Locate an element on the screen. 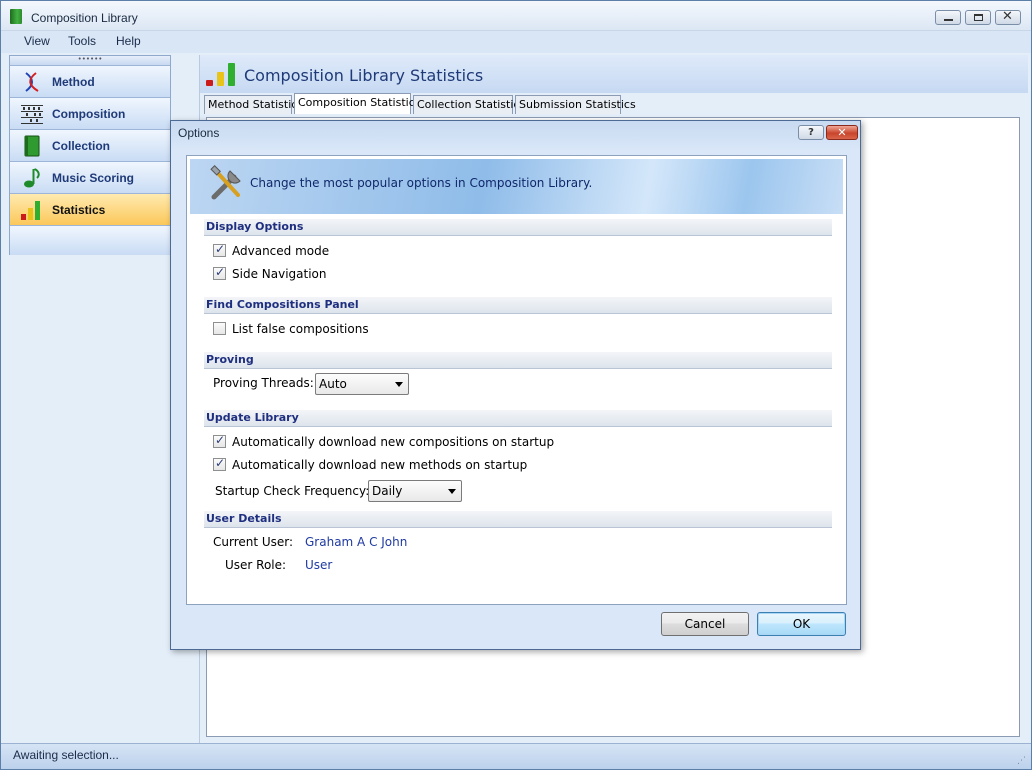  menu-bar: View Tools Help is located at coordinates (516, 42).